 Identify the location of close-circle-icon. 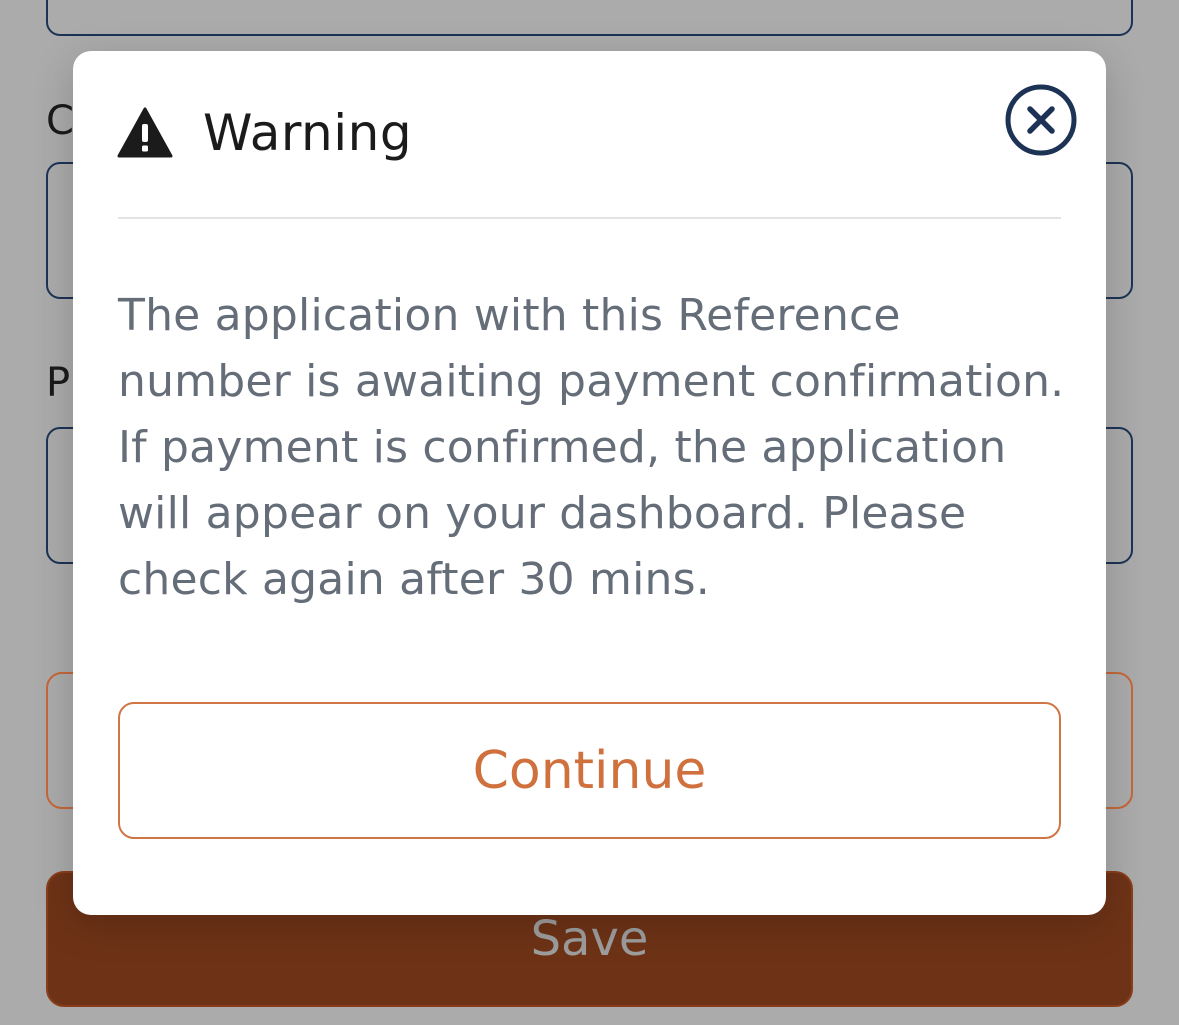
(1041, 122).